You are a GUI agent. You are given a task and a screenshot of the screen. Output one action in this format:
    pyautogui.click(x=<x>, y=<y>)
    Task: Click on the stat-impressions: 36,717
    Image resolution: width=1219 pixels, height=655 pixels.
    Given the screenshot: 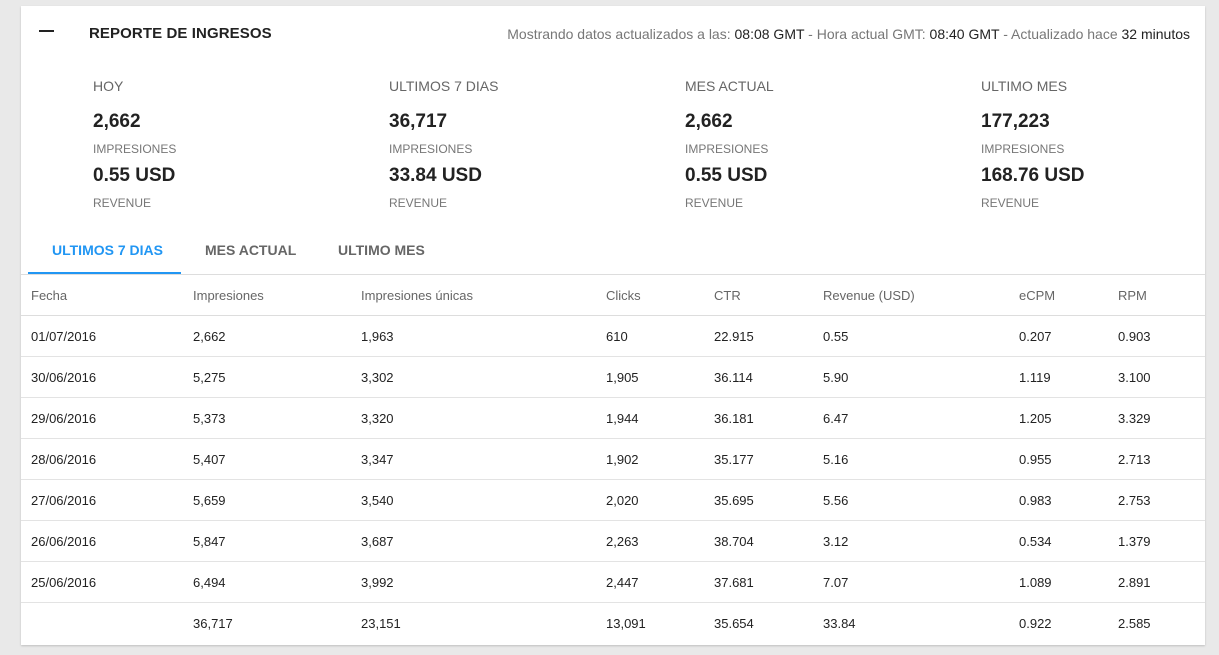 What is the action you would take?
    pyautogui.click(x=418, y=121)
    